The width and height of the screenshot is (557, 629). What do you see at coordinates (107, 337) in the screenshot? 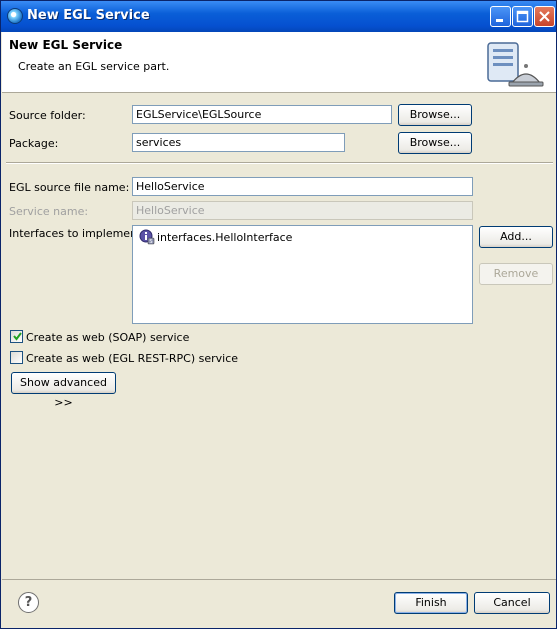
I see `soap-service-label: Create as web (SOAP) service` at bounding box center [107, 337].